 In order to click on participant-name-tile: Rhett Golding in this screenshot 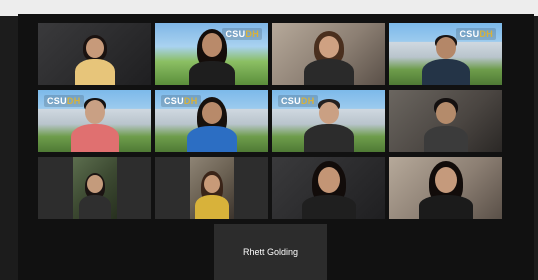, I will do `click(270, 252)`.